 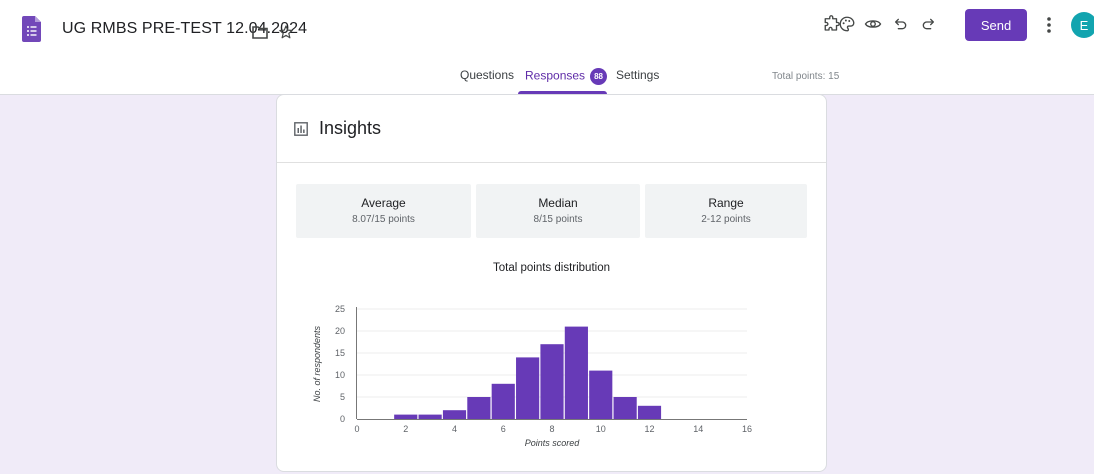 I want to click on send-button: Send, so click(x=996, y=25).